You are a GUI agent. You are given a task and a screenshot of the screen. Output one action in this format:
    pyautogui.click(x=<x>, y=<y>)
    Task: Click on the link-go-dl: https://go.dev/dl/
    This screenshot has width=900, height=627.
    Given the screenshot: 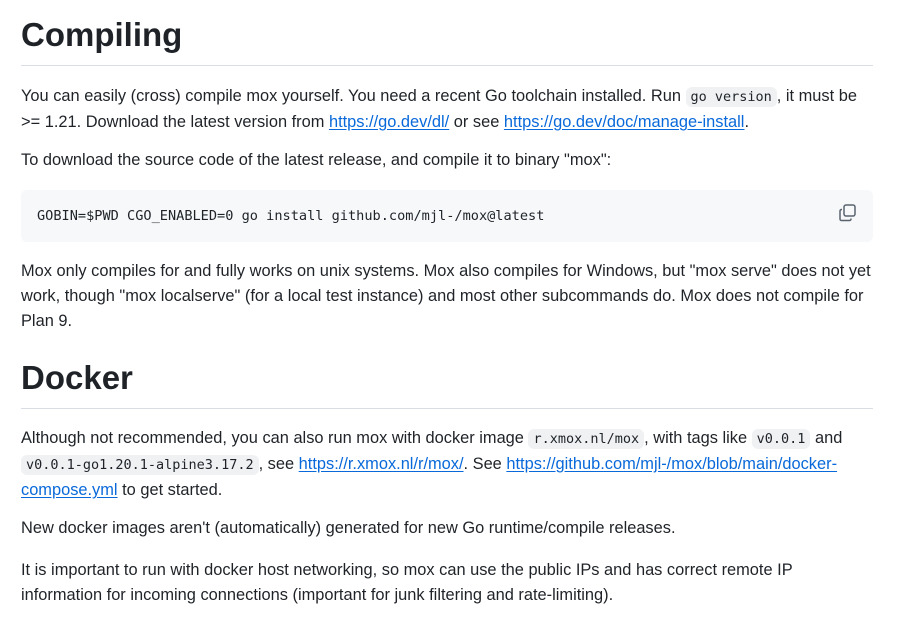 What is the action you would take?
    pyautogui.click(x=389, y=122)
    